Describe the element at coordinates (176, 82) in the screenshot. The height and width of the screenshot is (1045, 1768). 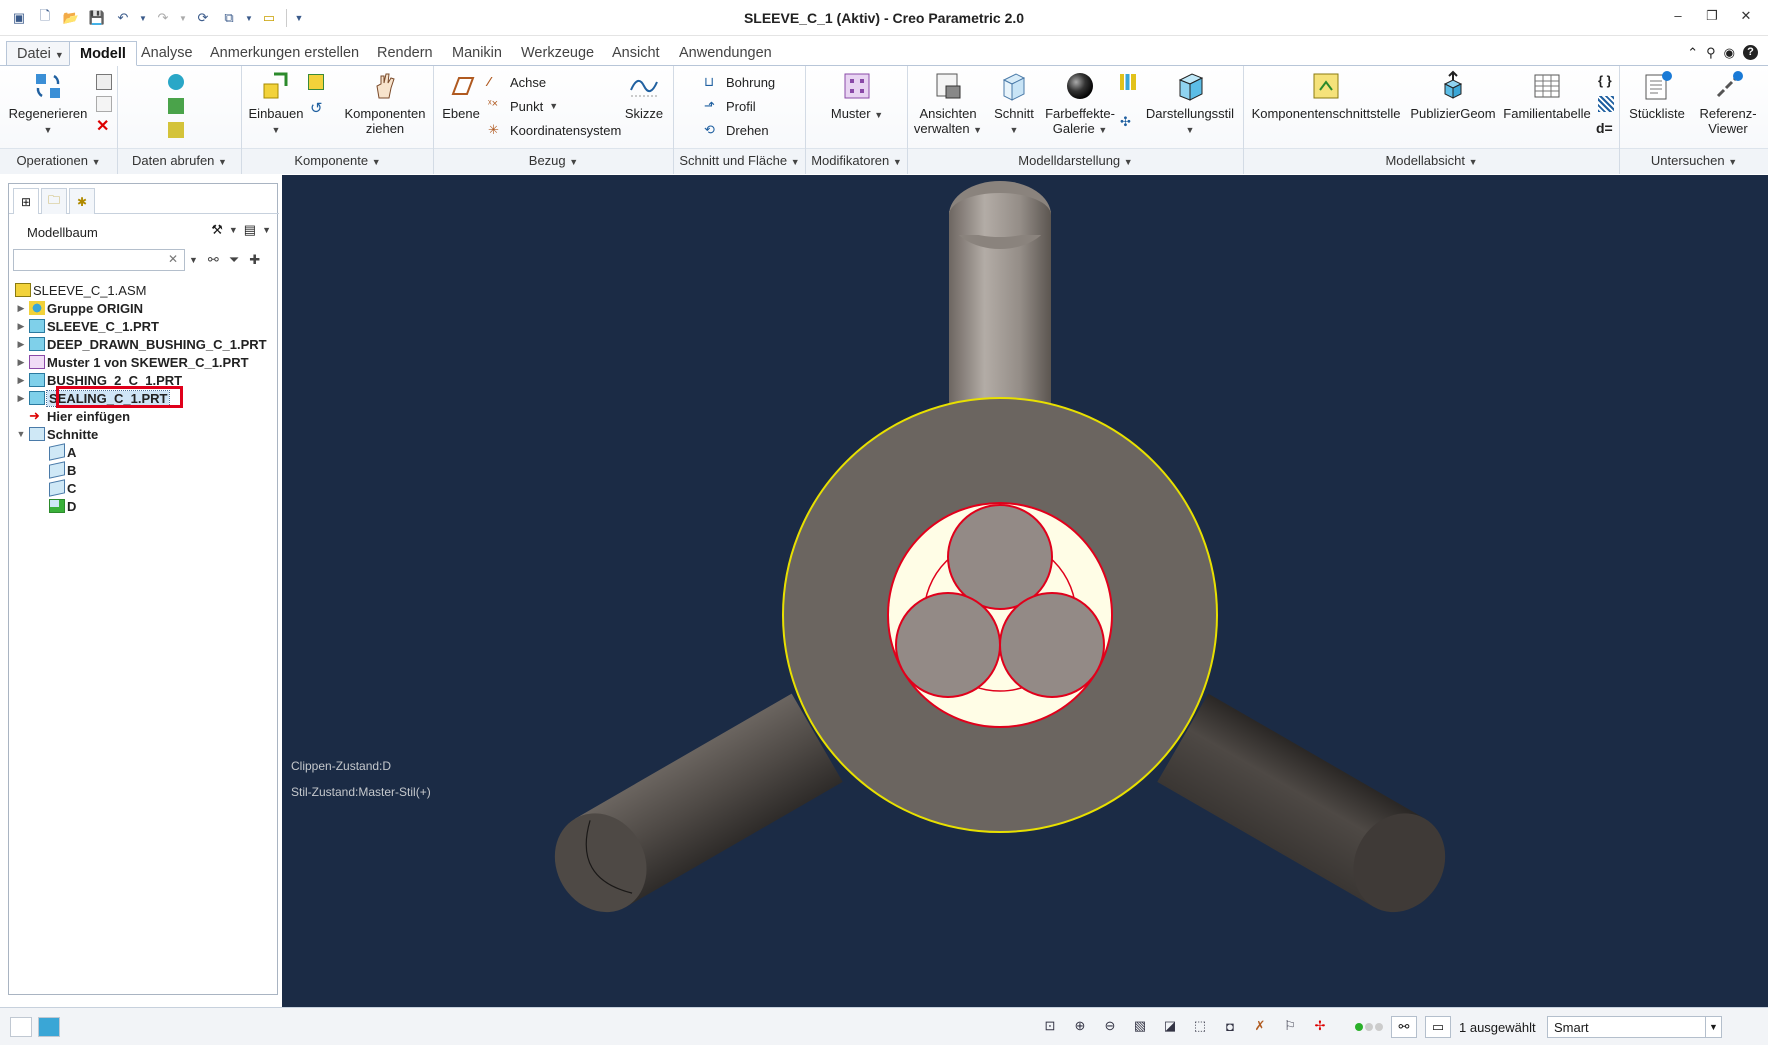
I see `copy-geometry-icon` at that location.